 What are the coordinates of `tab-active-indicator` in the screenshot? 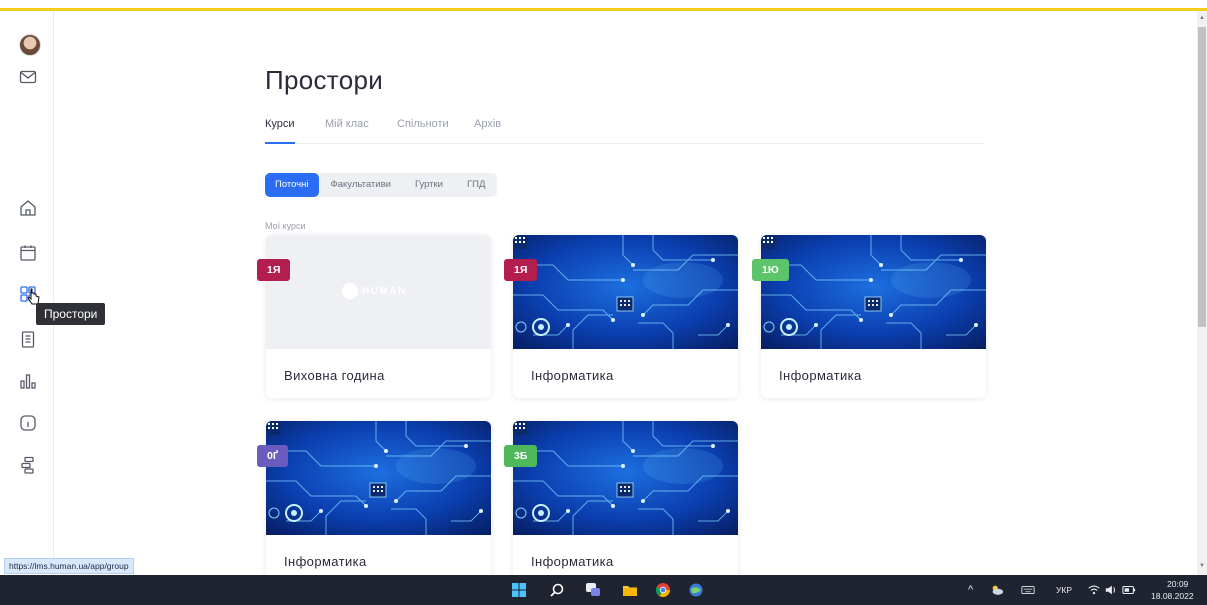 It's located at (280, 143).